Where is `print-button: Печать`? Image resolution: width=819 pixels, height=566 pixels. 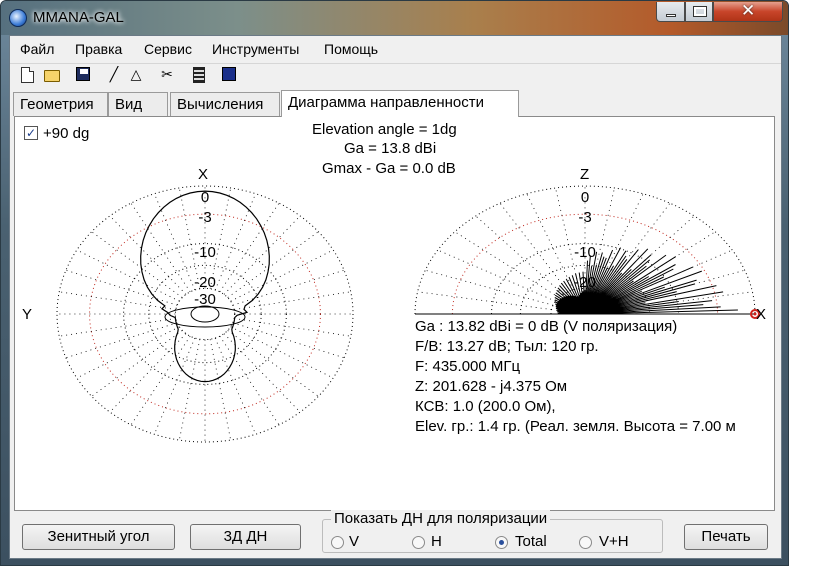
print-button: Печать is located at coordinates (726, 537).